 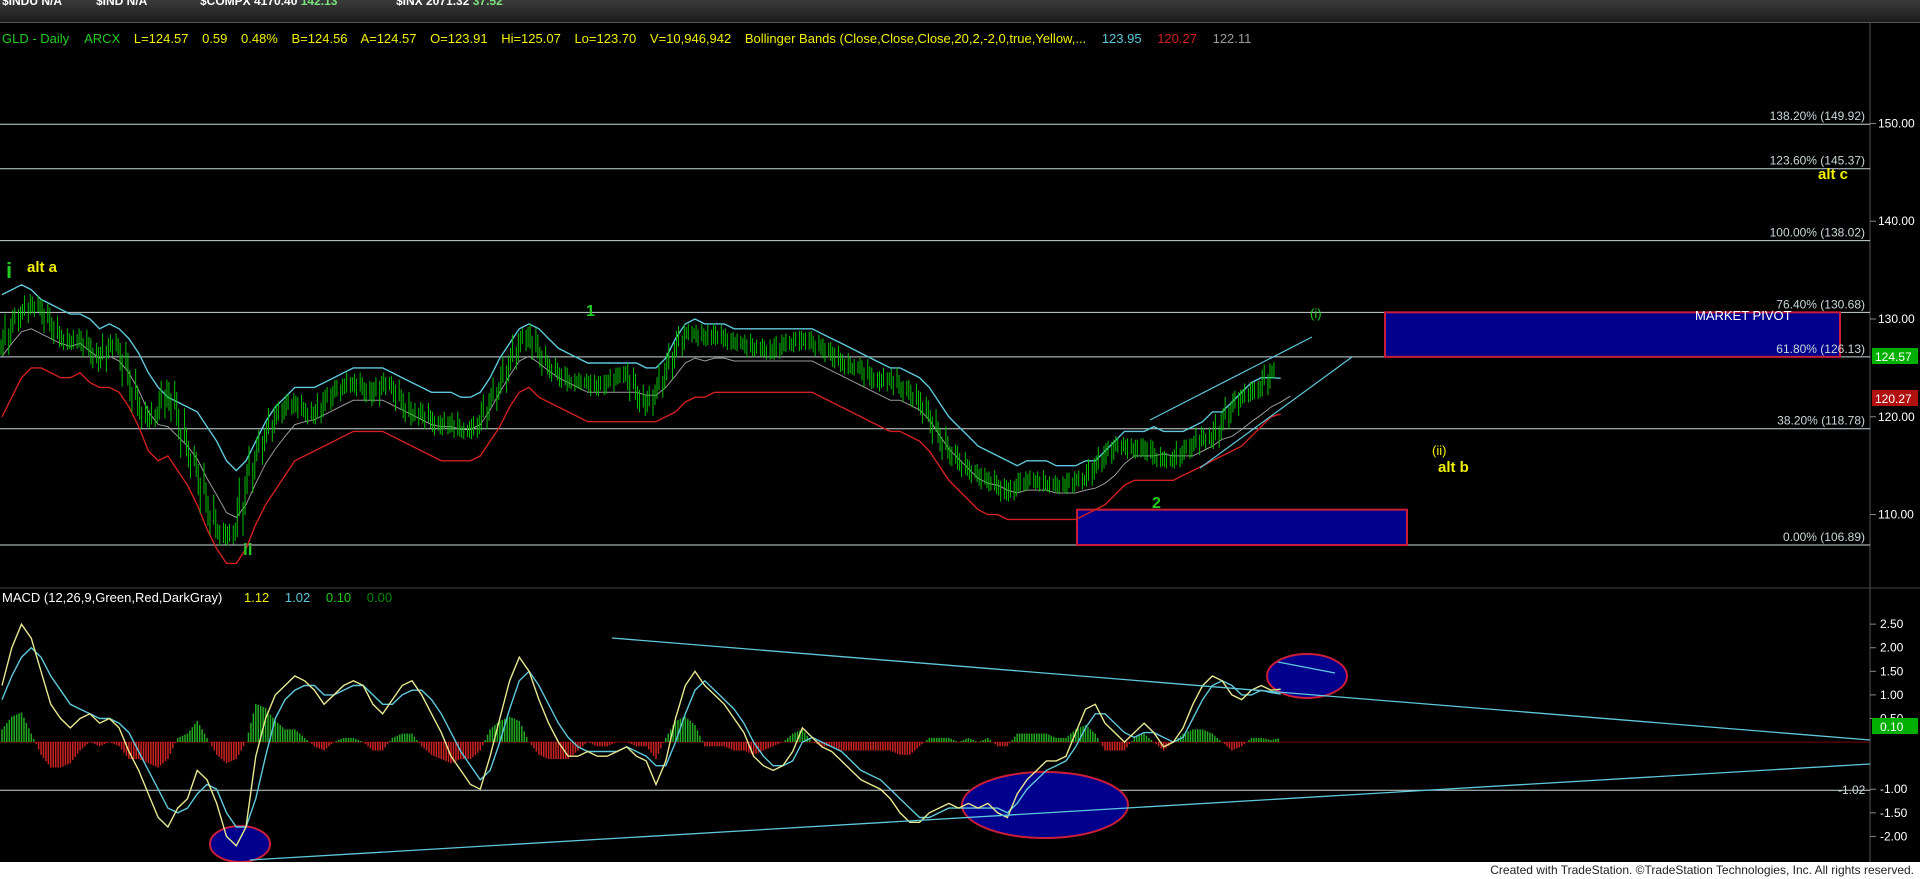 What do you see at coordinates (1893, 399) in the screenshot?
I see `lower-band-tag-text: 120.27` at bounding box center [1893, 399].